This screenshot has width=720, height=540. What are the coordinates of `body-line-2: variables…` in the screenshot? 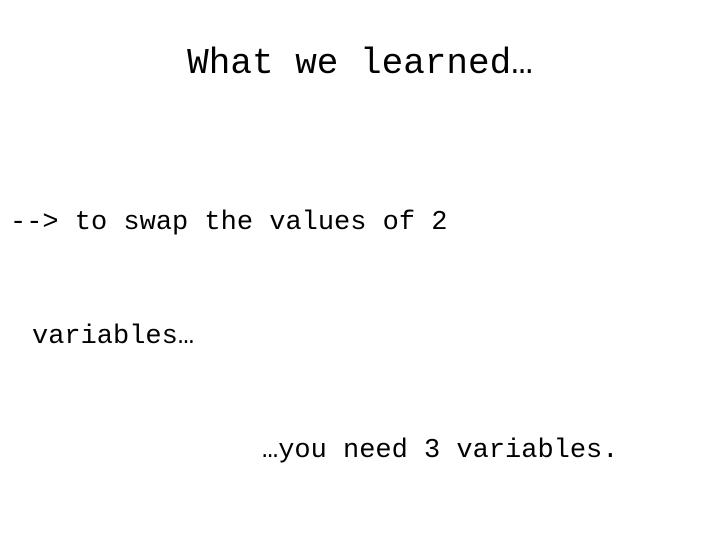 It's located at (113, 337).